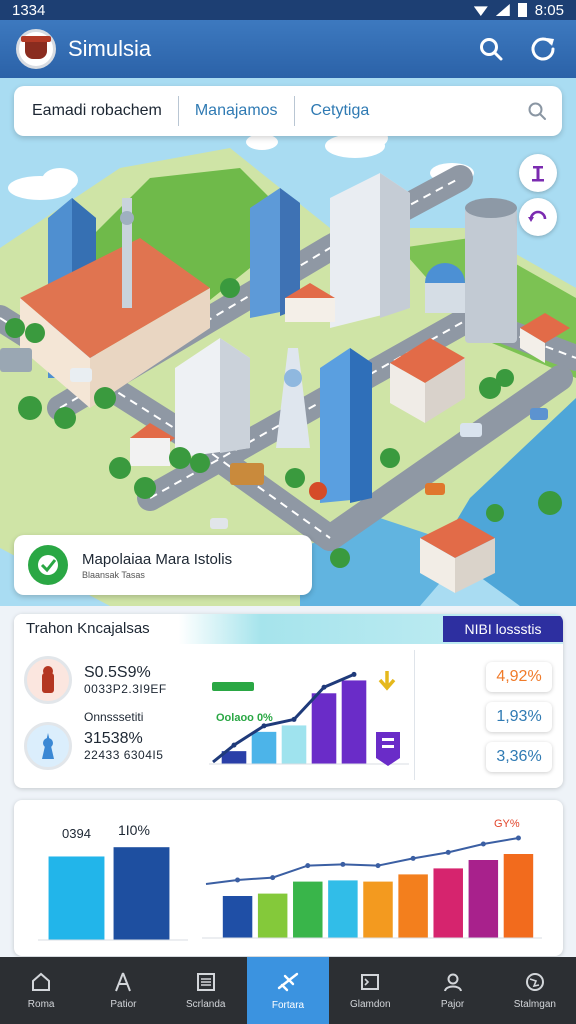 The width and height of the screenshot is (576, 1024). Describe the element at coordinates (36, 49) in the screenshot. I see `app-logo` at that location.